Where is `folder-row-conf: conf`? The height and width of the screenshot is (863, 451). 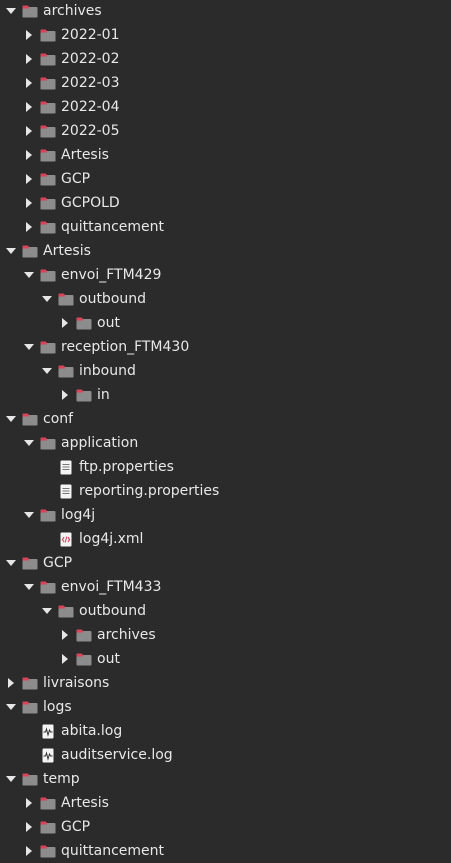
folder-row-conf: conf is located at coordinates (225, 419).